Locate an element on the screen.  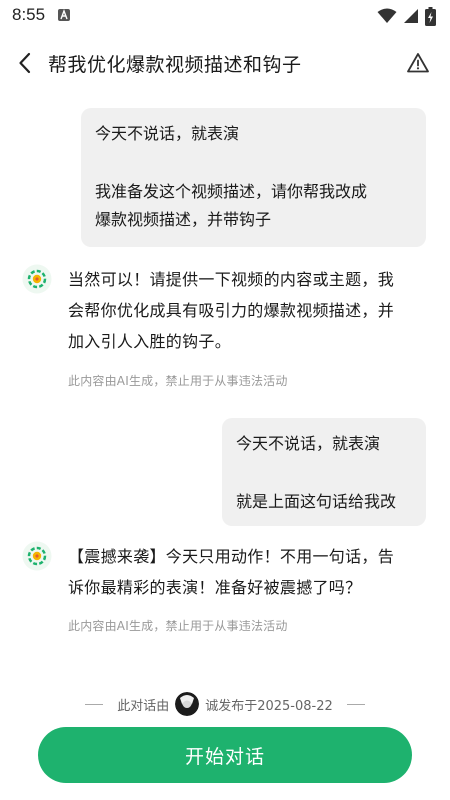
status-icons is located at coordinates (406, 16).